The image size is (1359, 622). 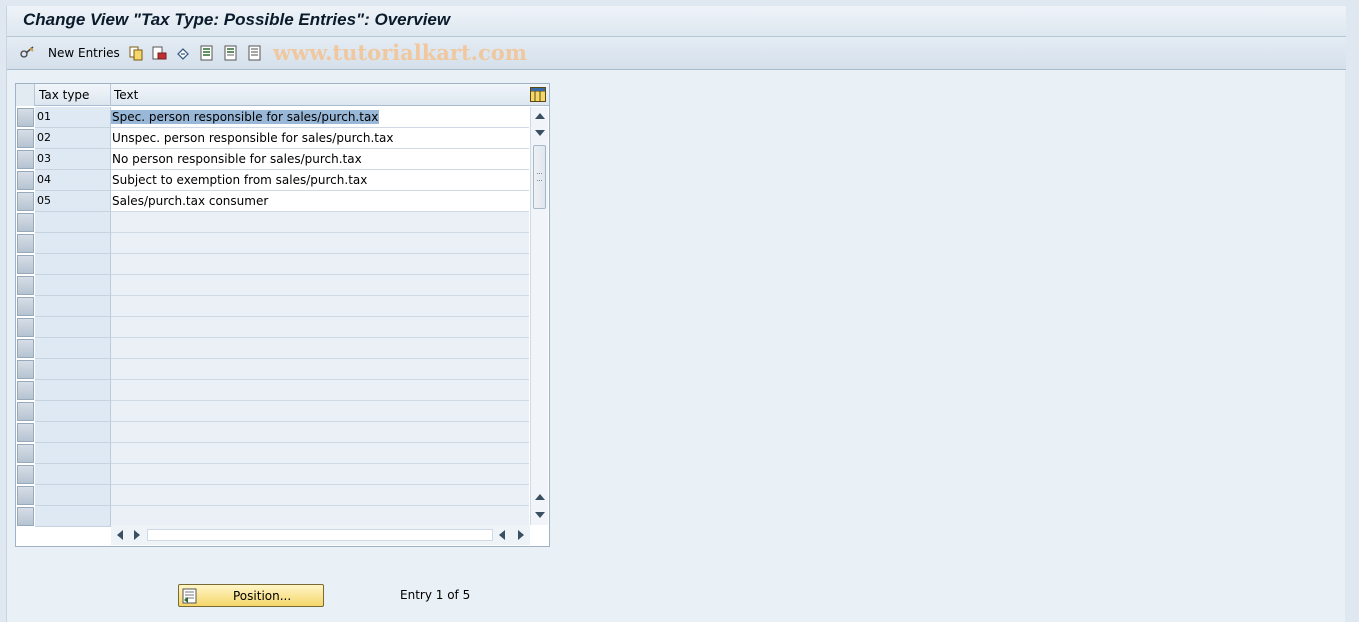 What do you see at coordinates (159, 53) in the screenshot?
I see `delete-icon` at bounding box center [159, 53].